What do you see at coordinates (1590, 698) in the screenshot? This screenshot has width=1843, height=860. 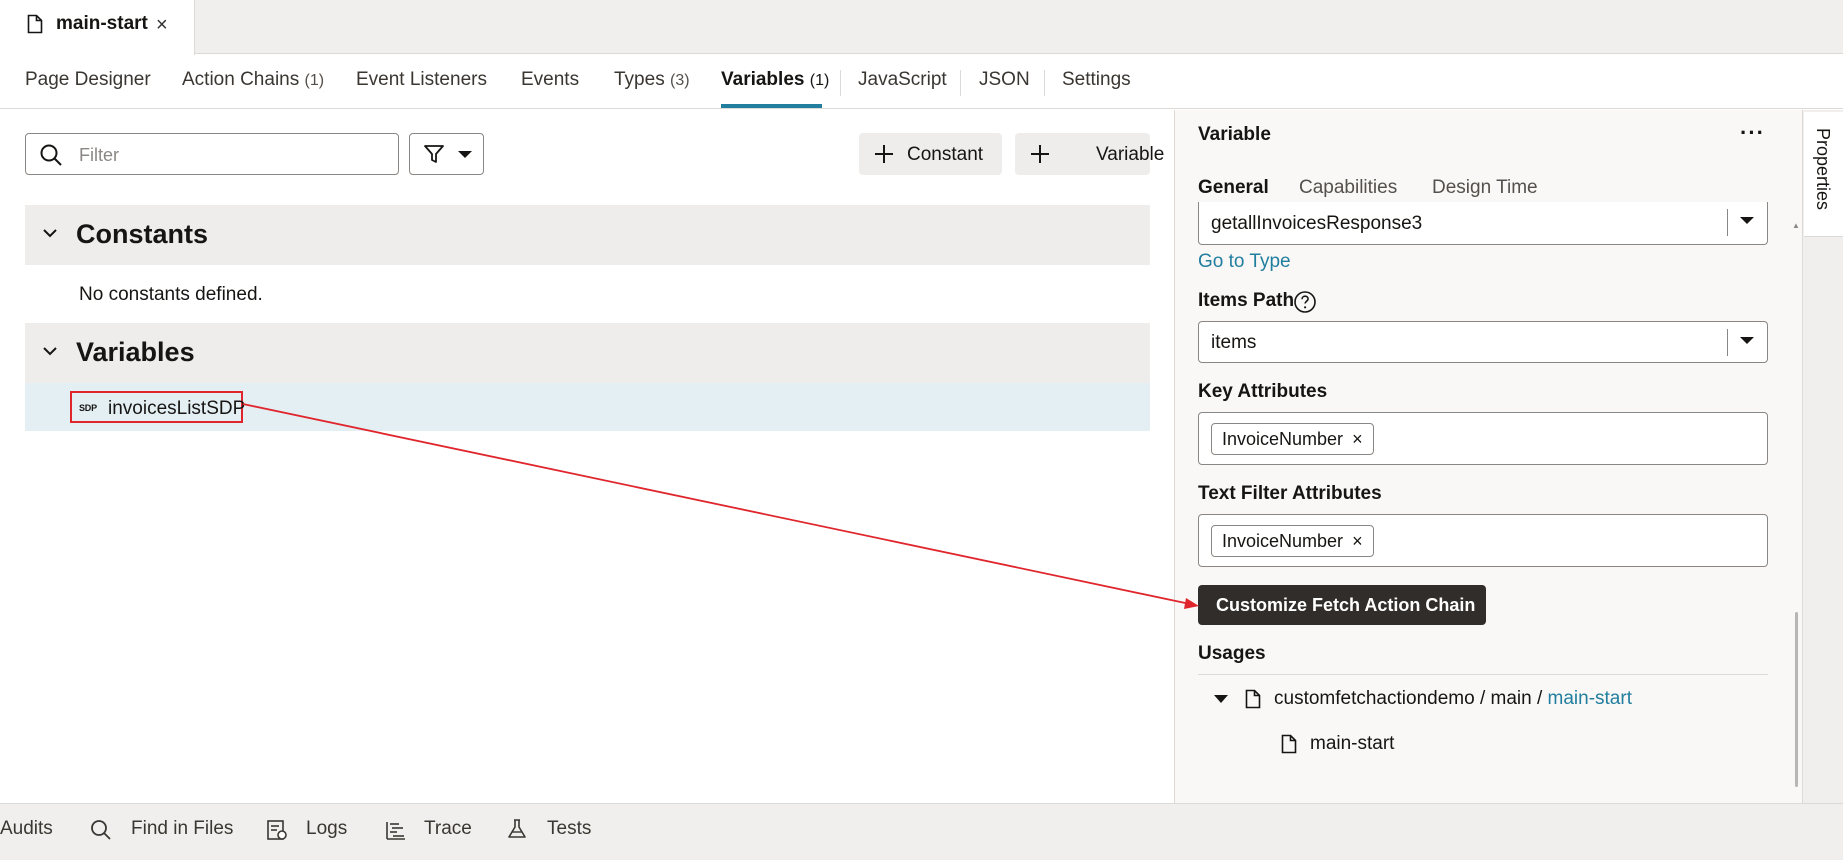 I see `usage-path-link: main-start` at bounding box center [1590, 698].